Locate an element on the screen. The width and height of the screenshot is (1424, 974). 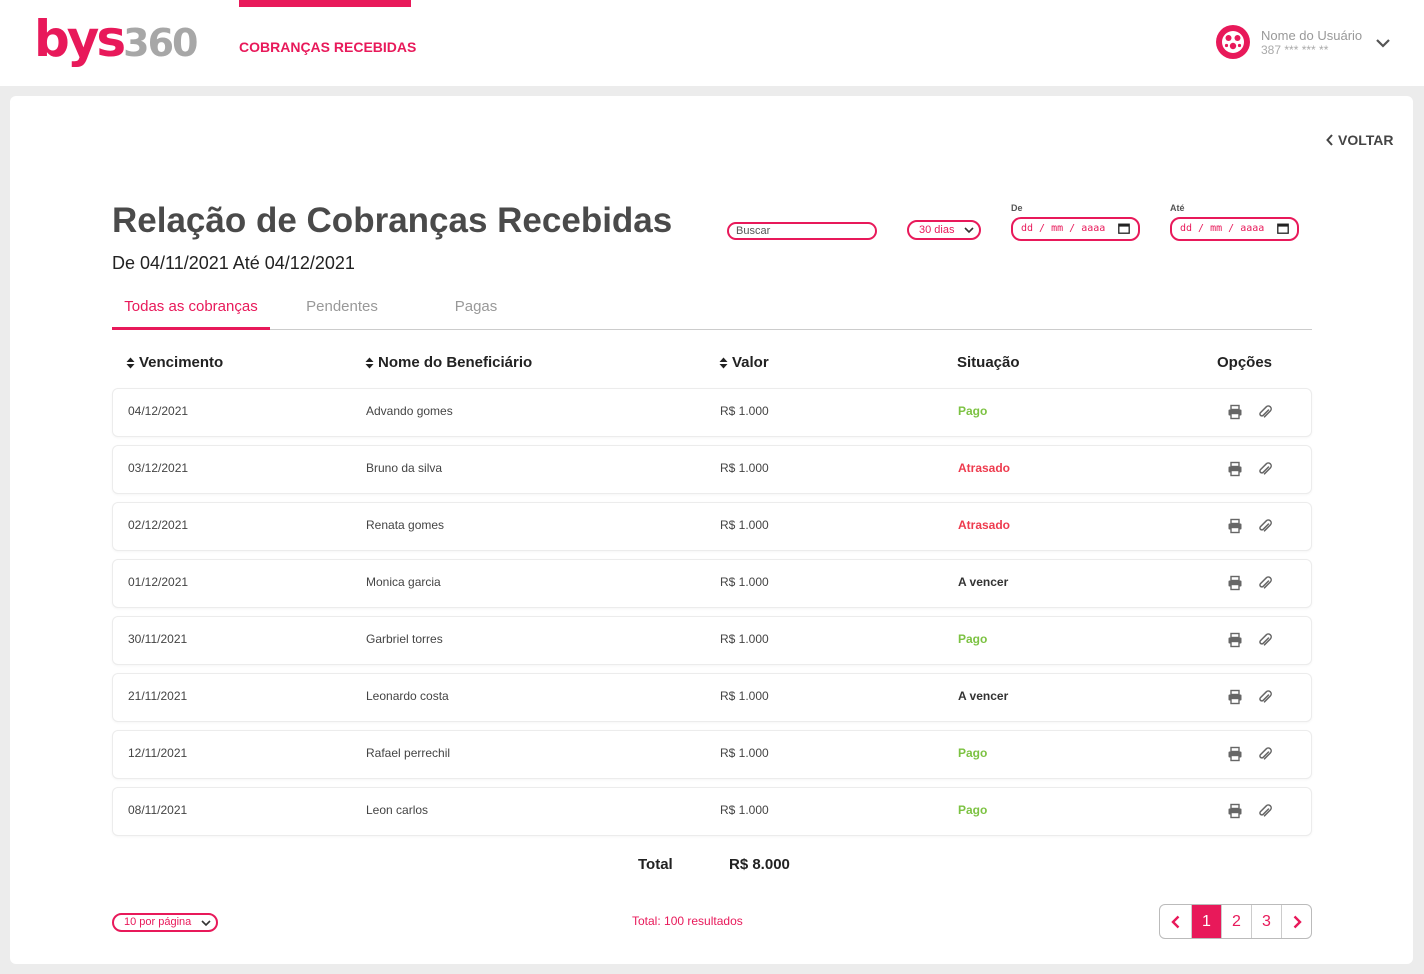
column-header-beneficiary: Nome do Beneficiário is located at coordinates (448, 362).